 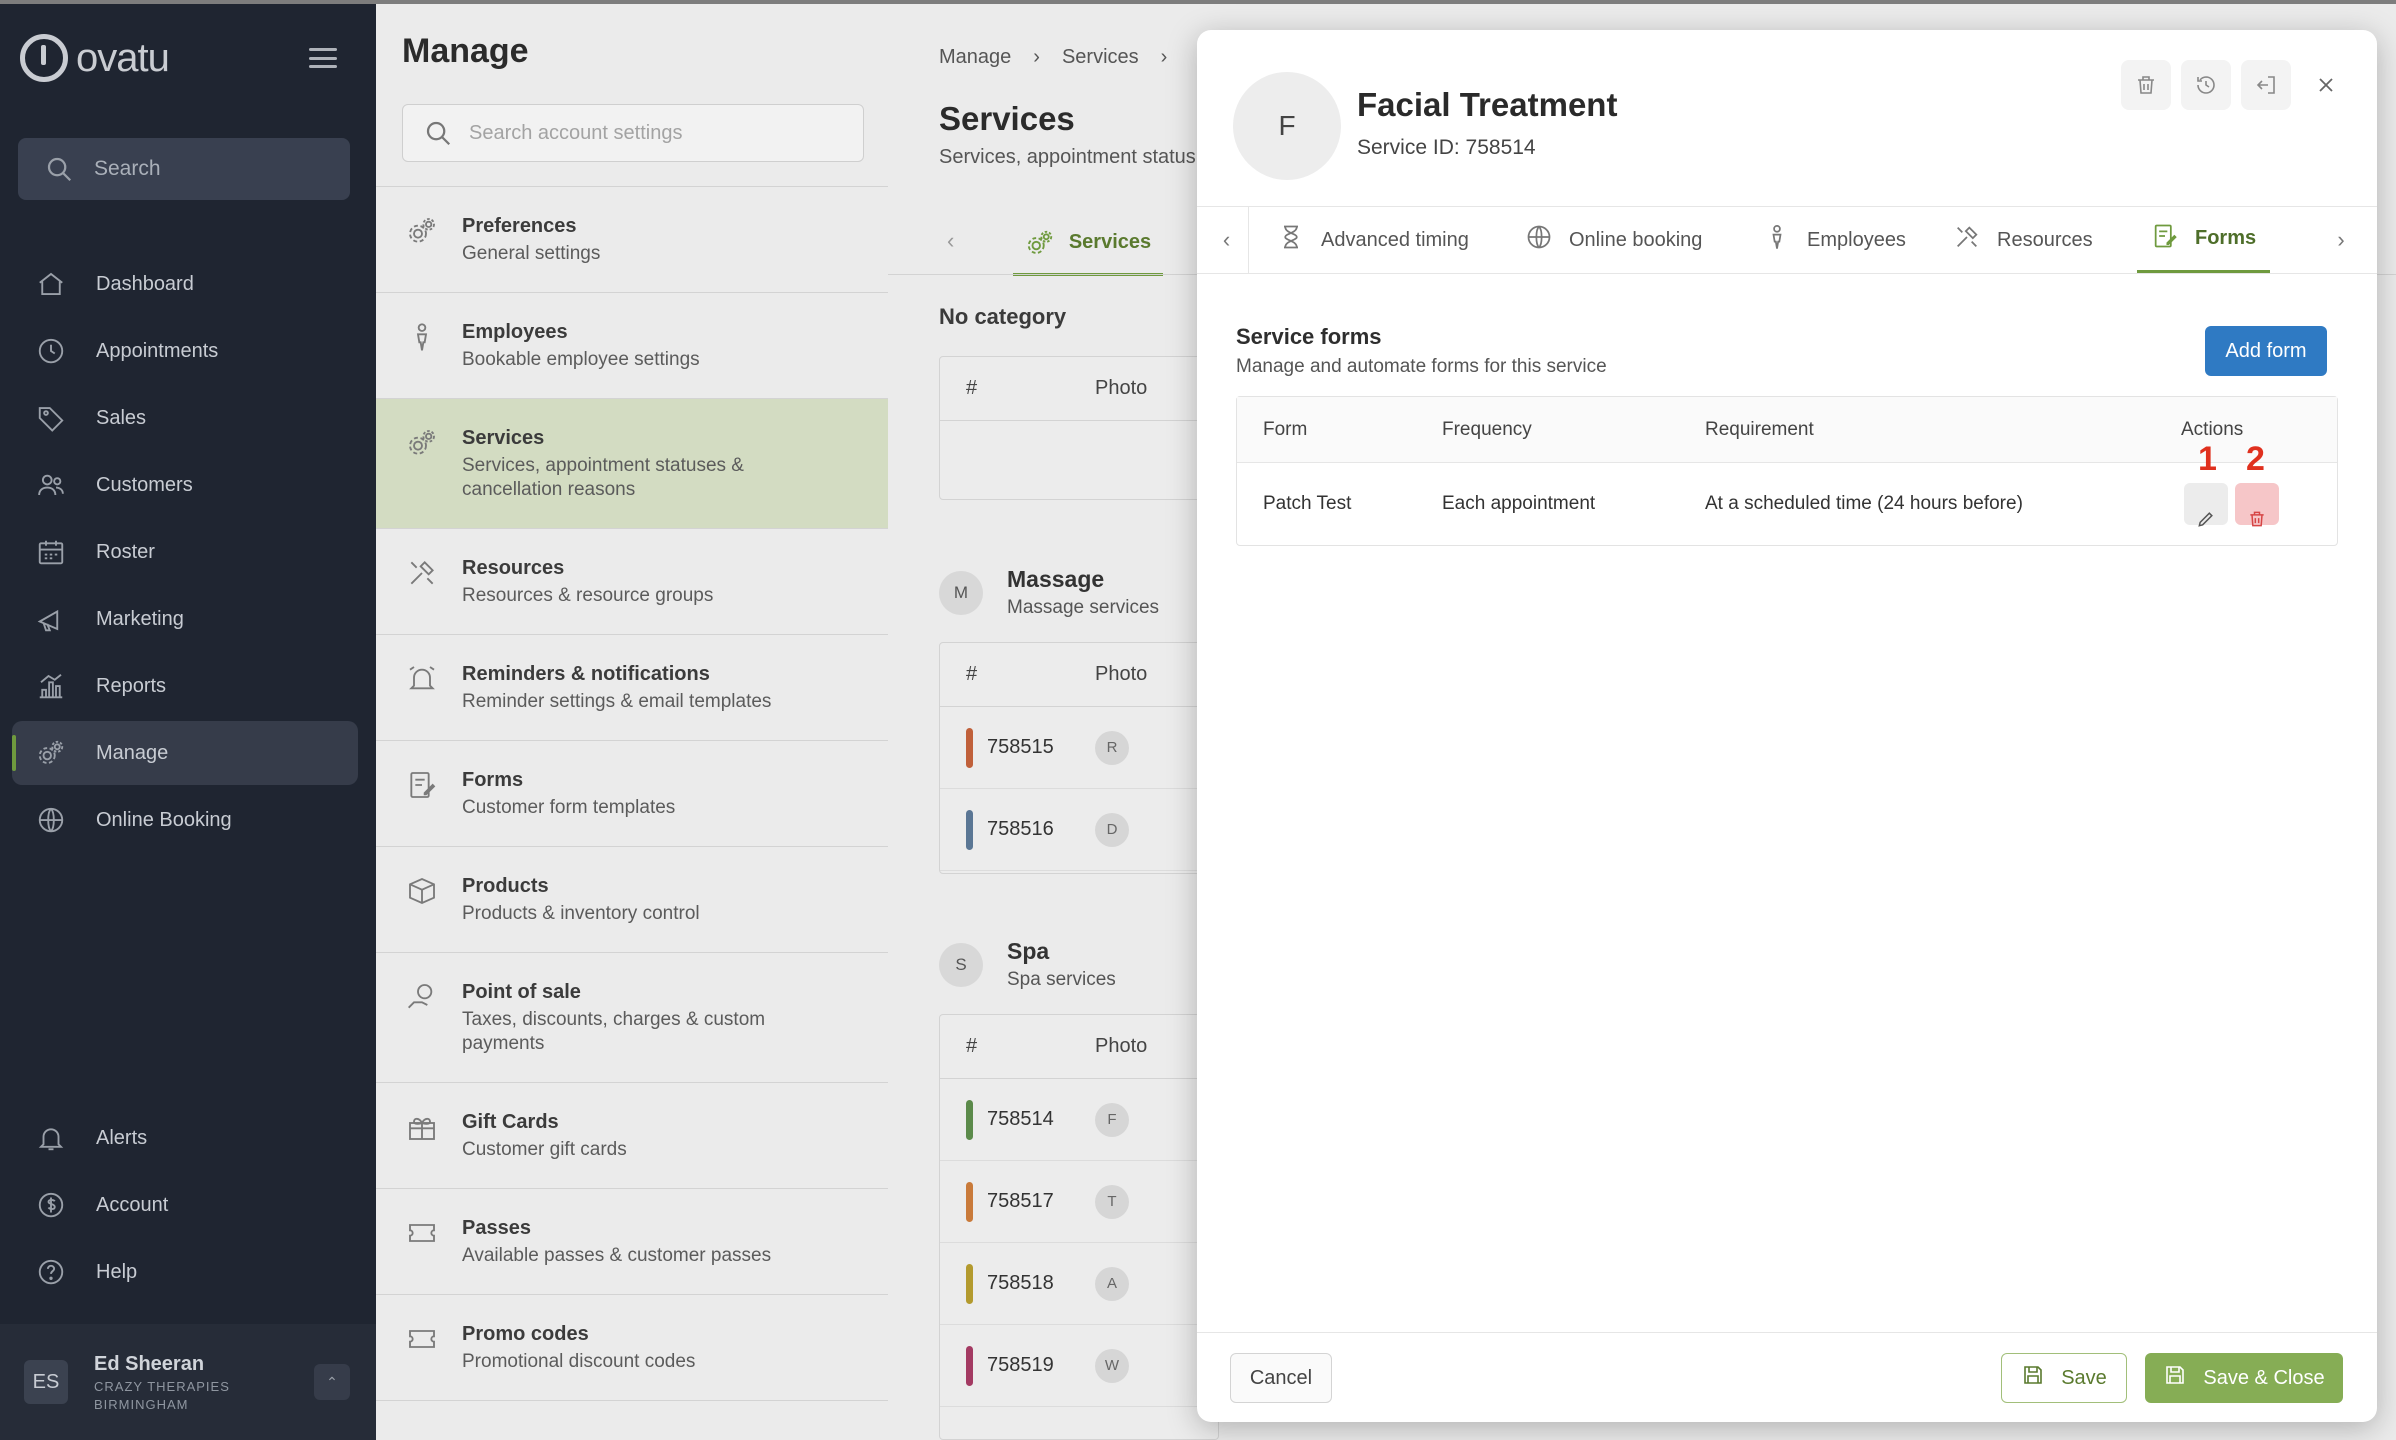 I want to click on sidebar-item-account: Account, so click(x=185, y=1205).